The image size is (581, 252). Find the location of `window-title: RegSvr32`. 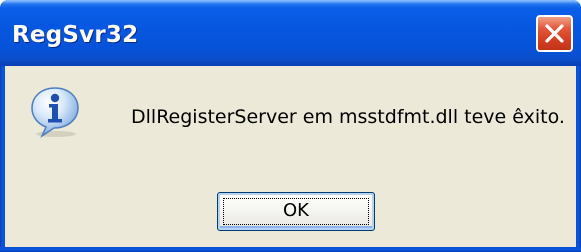

window-title: RegSvr32 is located at coordinates (75, 35).